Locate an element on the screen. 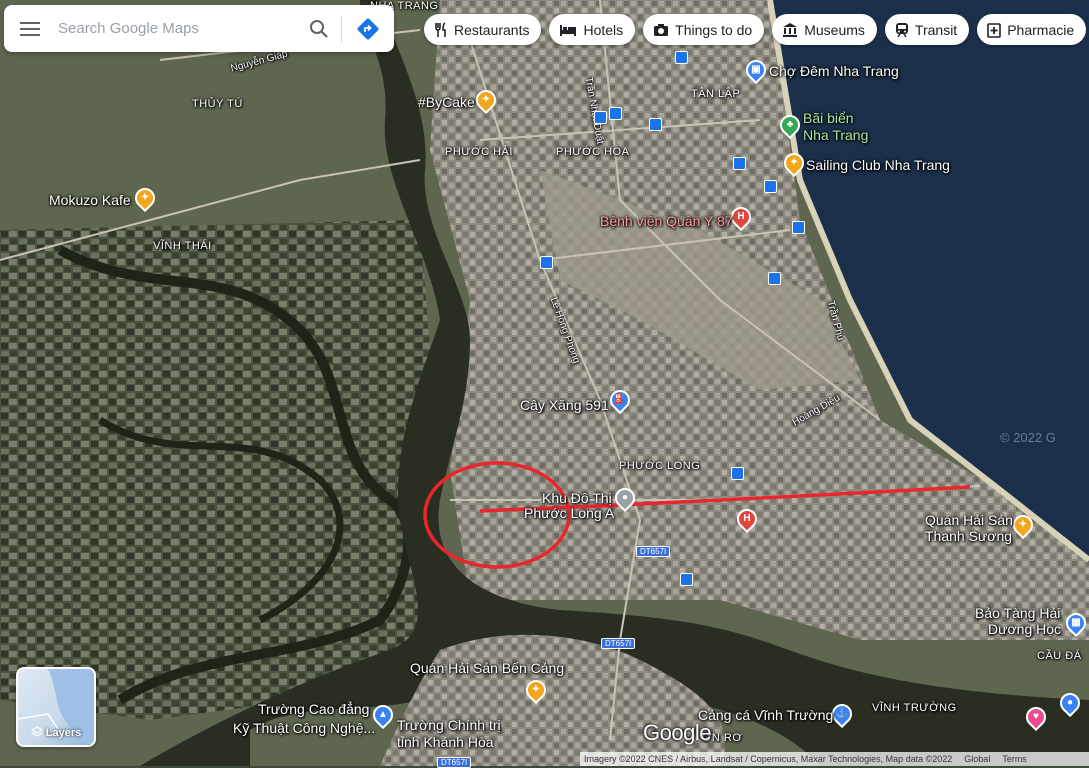 This screenshot has width=1089, height=768. search-button is located at coordinates (319, 28).